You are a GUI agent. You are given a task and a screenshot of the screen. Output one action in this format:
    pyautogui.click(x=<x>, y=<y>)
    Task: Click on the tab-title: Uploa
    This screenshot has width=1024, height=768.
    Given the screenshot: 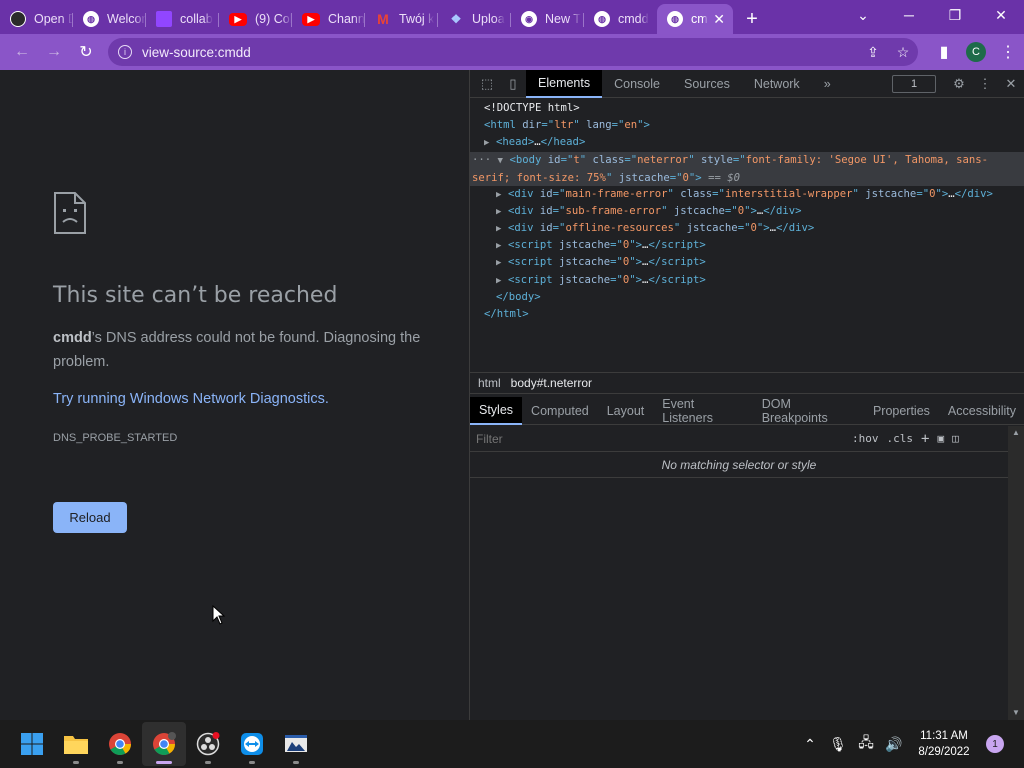 What is the action you would take?
    pyautogui.click(x=488, y=19)
    